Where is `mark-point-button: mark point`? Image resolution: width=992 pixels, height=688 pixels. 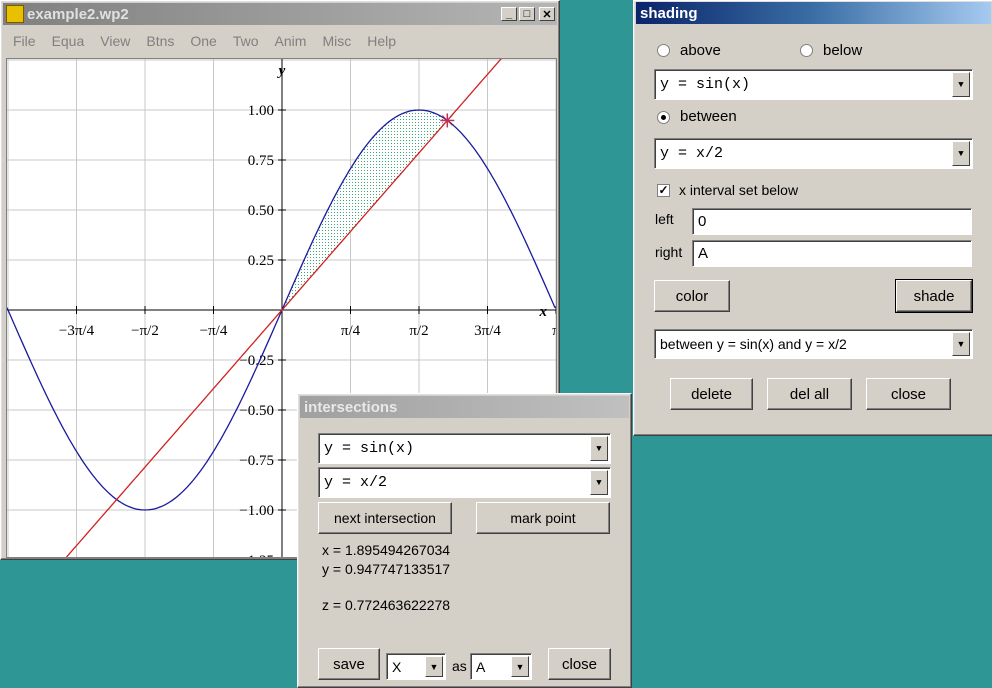
mark-point-button: mark point is located at coordinates (543, 518).